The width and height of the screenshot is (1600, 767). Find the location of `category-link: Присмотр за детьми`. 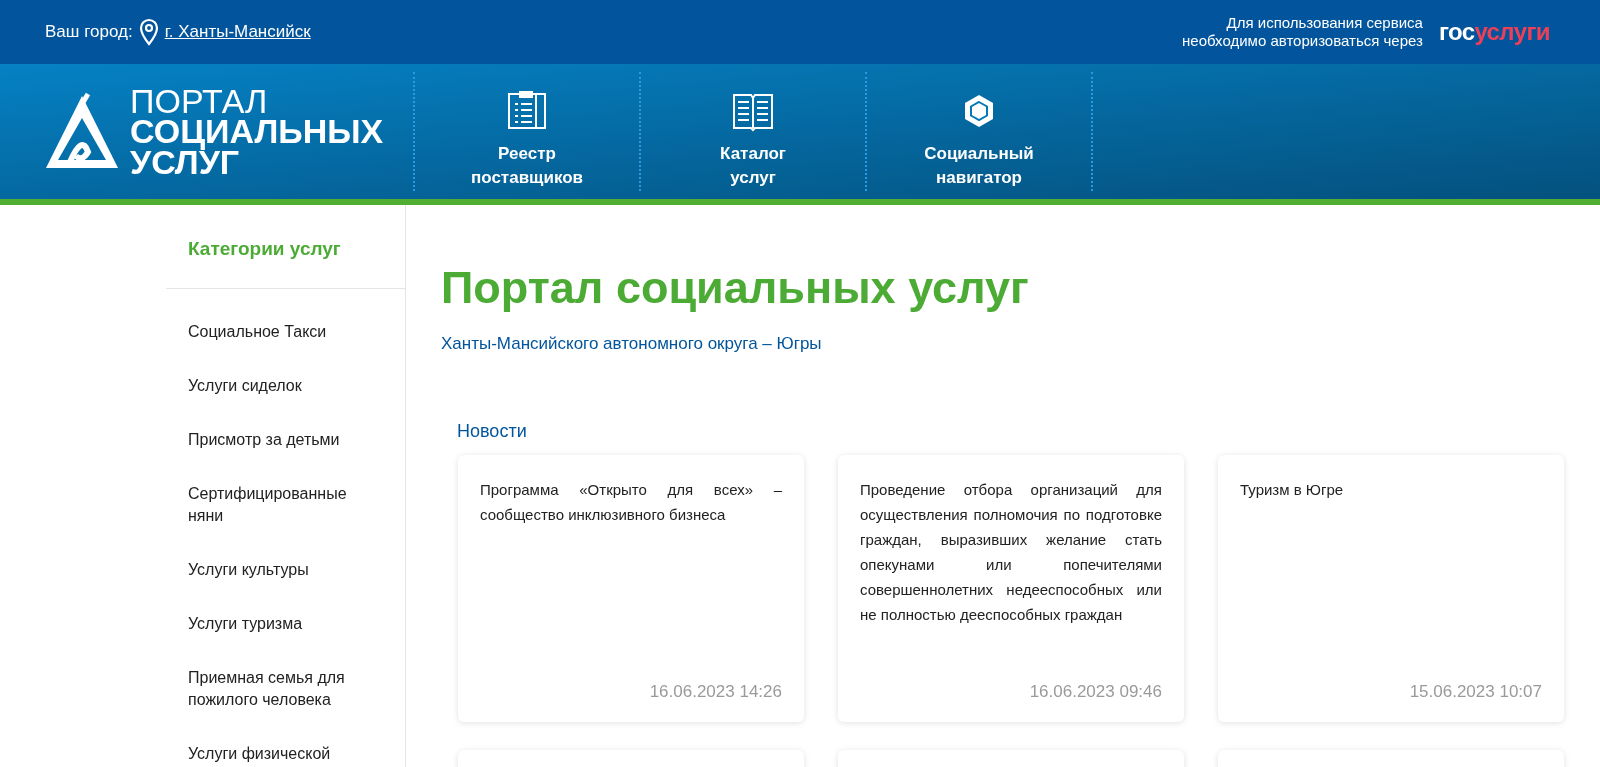

category-link: Присмотр за детьми is located at coordinates (281, 423).